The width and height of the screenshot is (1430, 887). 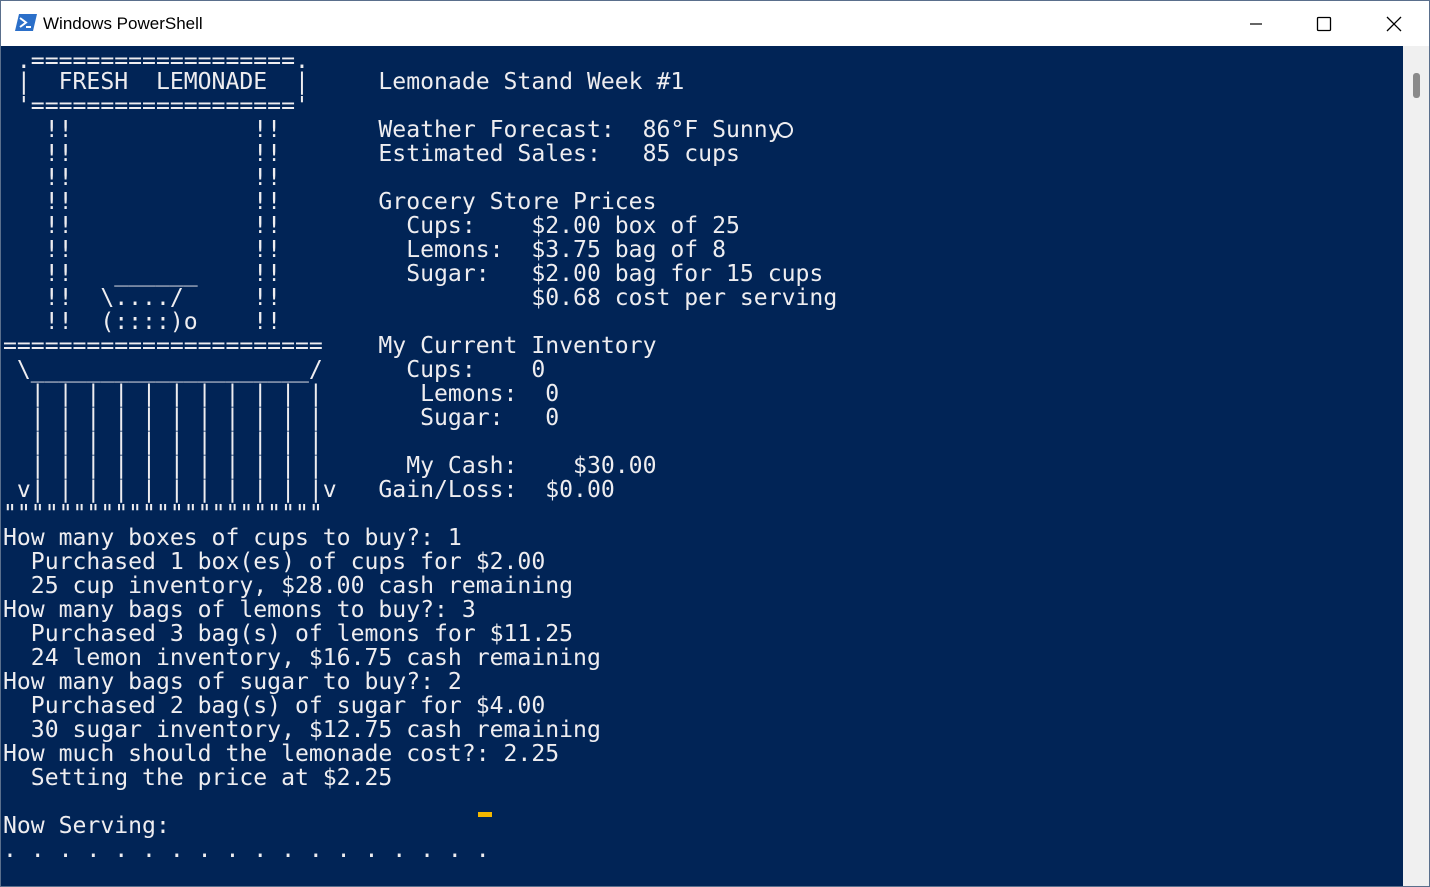 I want to click on title-bar: Windows PowerShell, so click(x=715, y=23).